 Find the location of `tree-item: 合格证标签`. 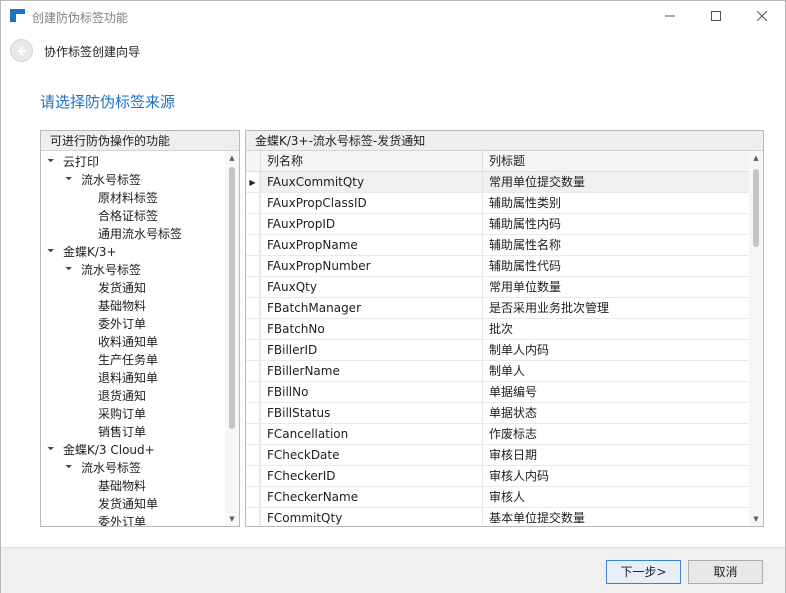

tree-item: 合格证标签 is located at coordinates (128, 216).